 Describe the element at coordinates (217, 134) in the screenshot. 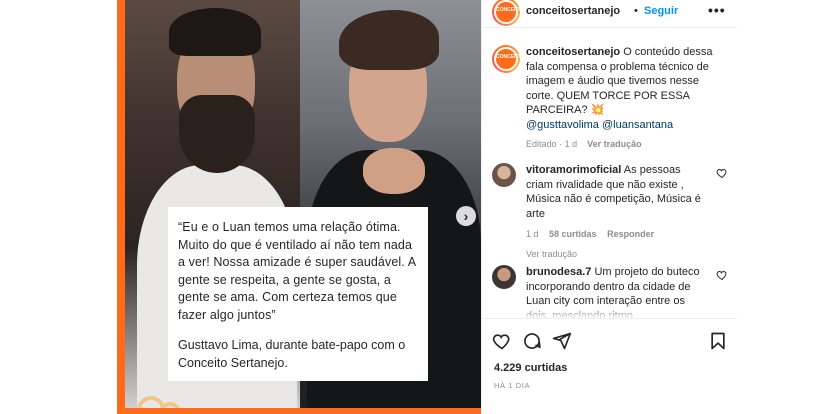

I see `beard-shape` at that location.